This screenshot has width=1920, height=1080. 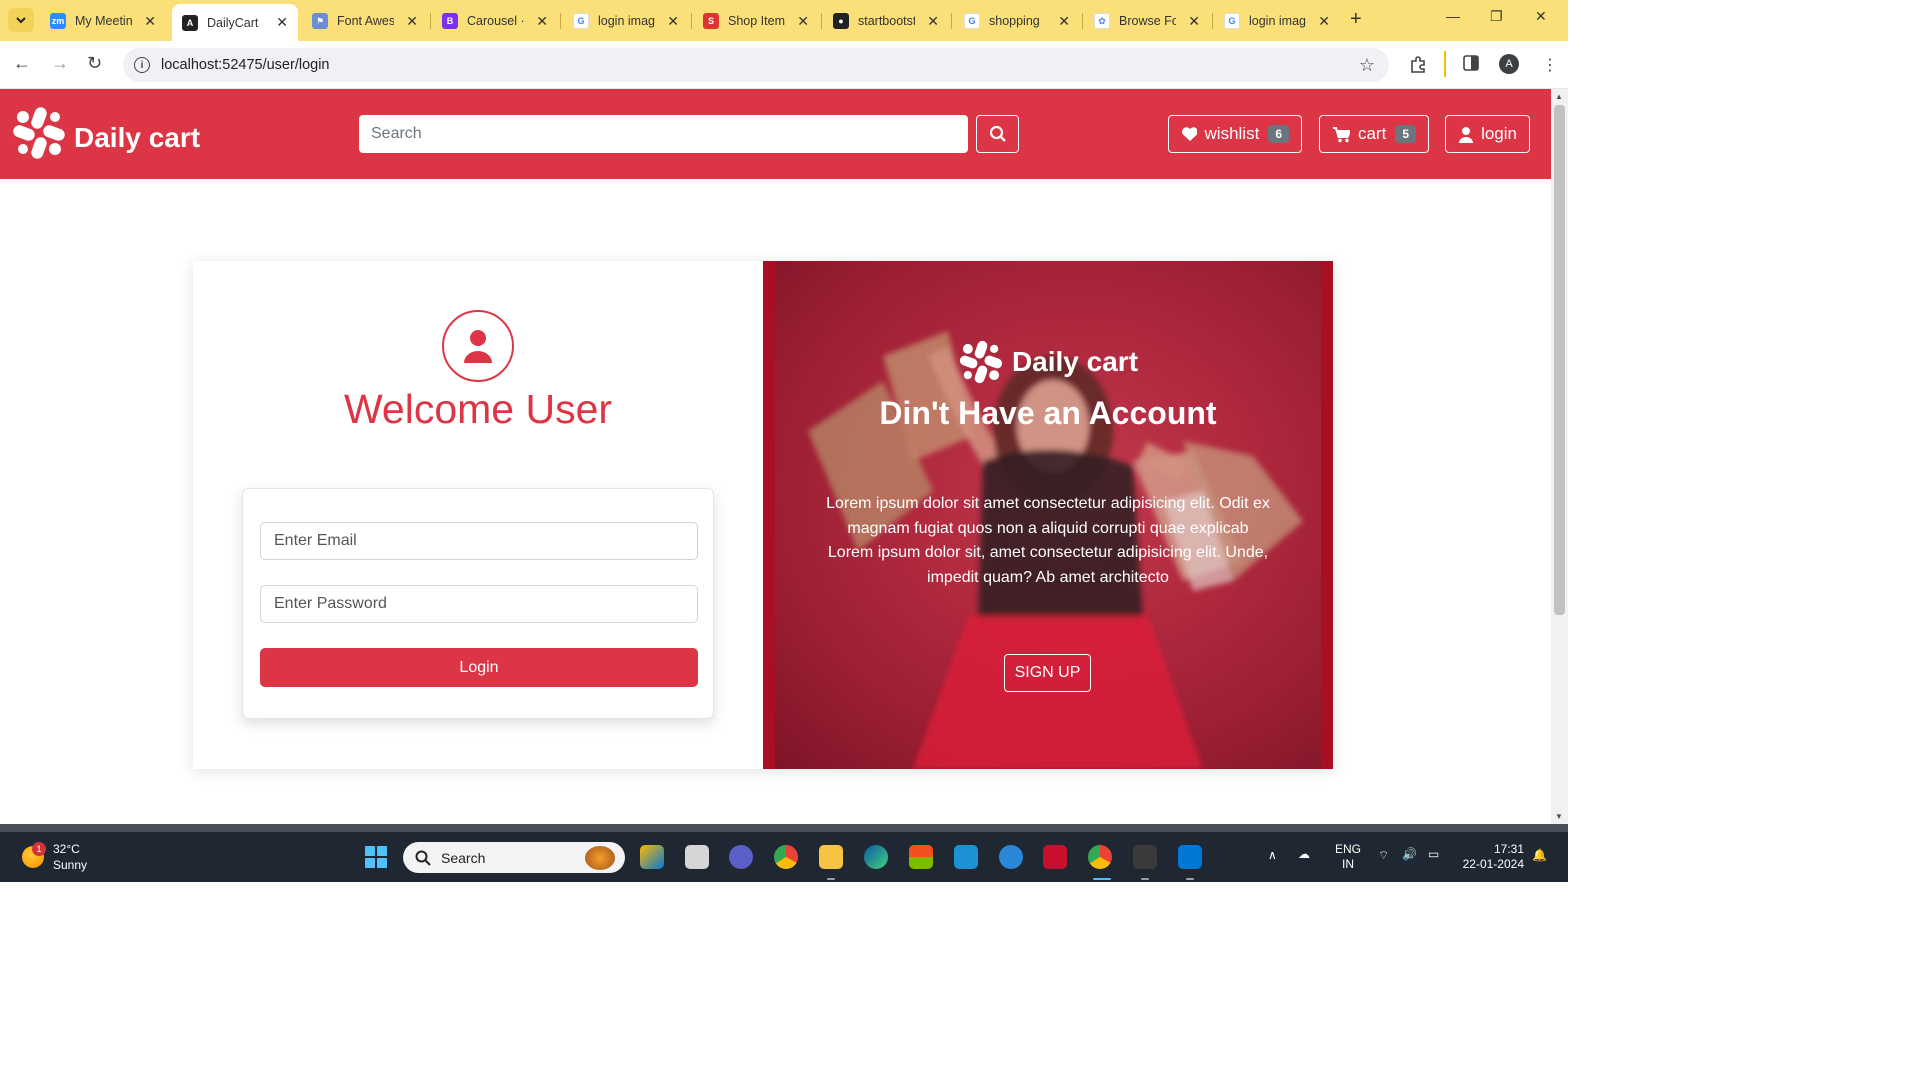 I want to click on copilot-icon, so click(x=652, y=857).